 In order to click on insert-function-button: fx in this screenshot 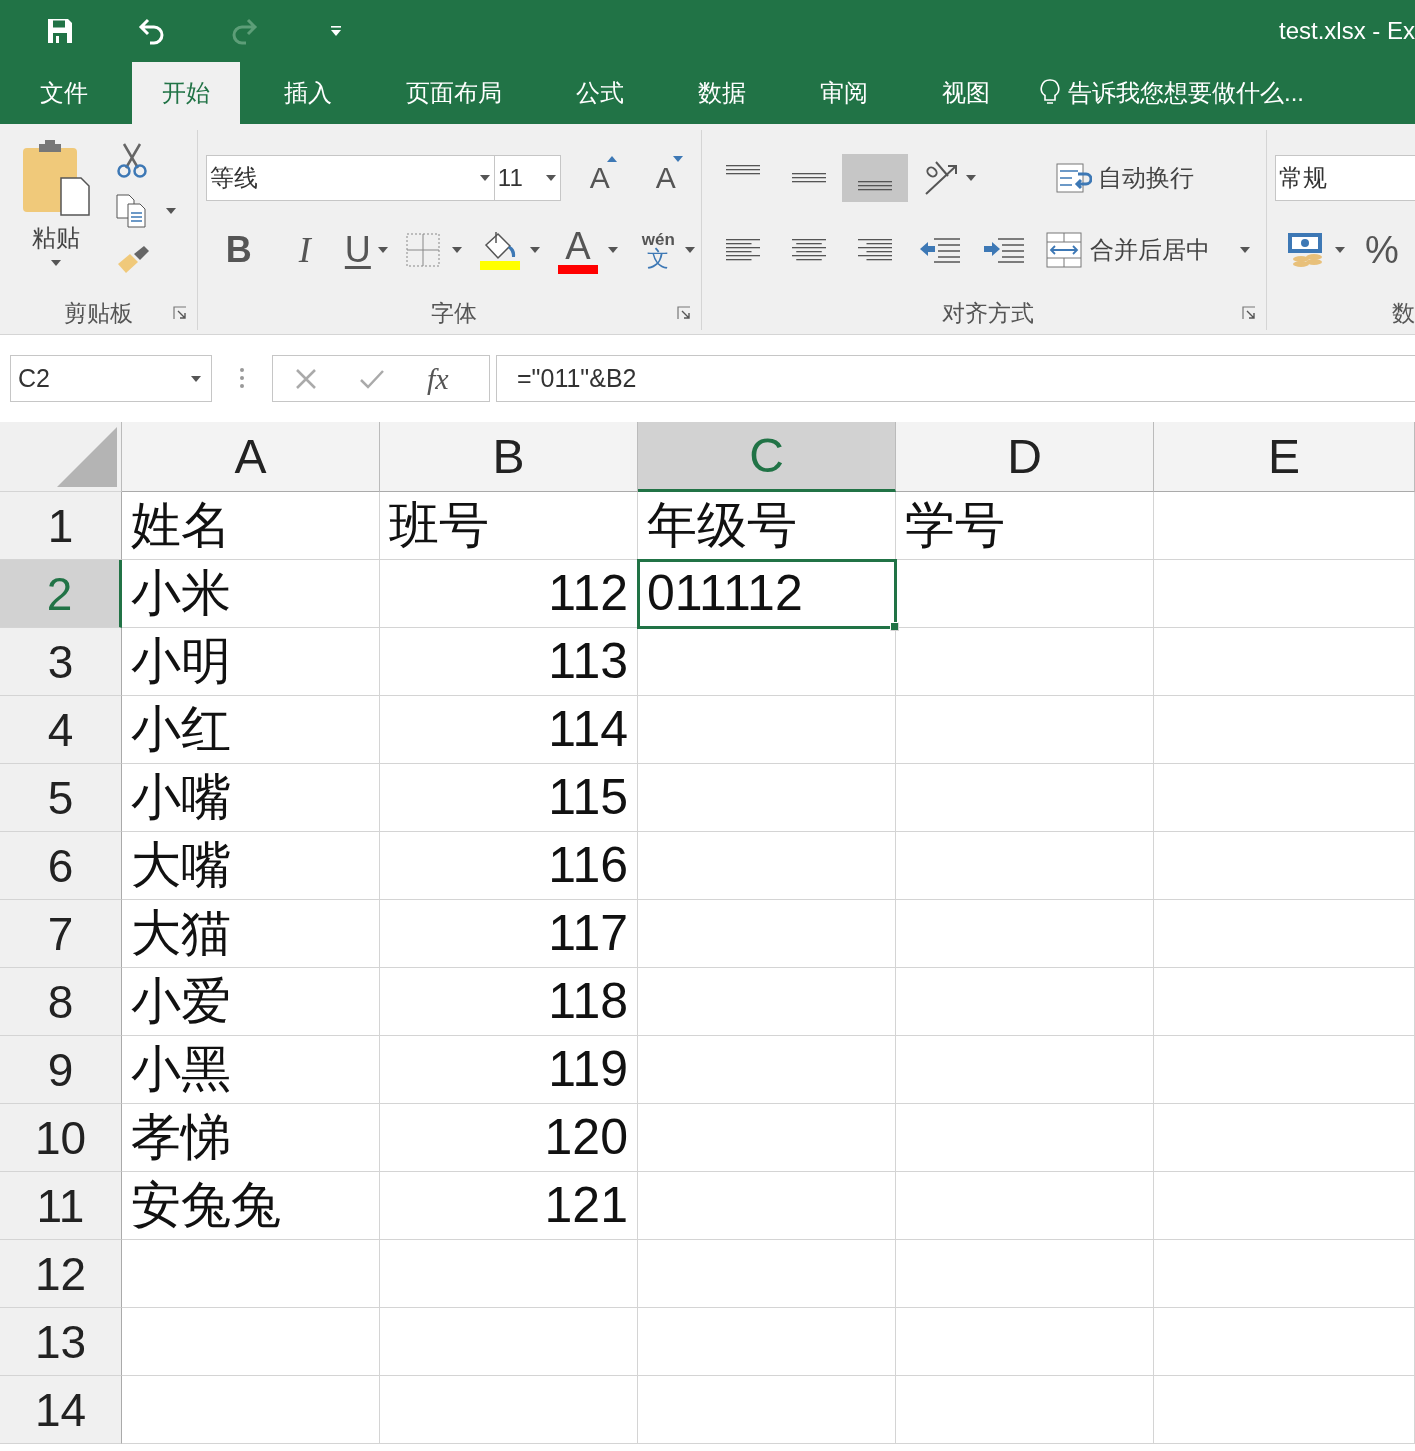, I will do `click(438, 378)`.